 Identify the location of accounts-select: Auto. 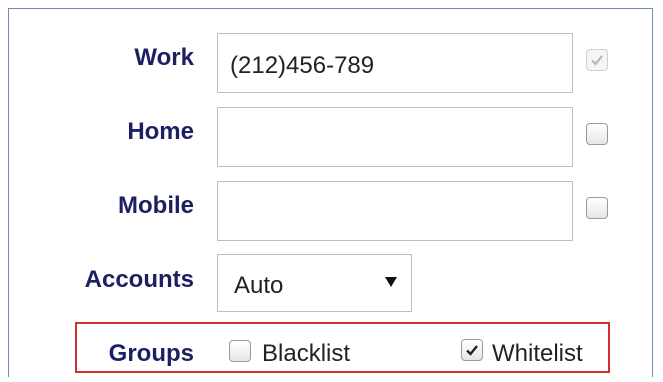
(314, 283).